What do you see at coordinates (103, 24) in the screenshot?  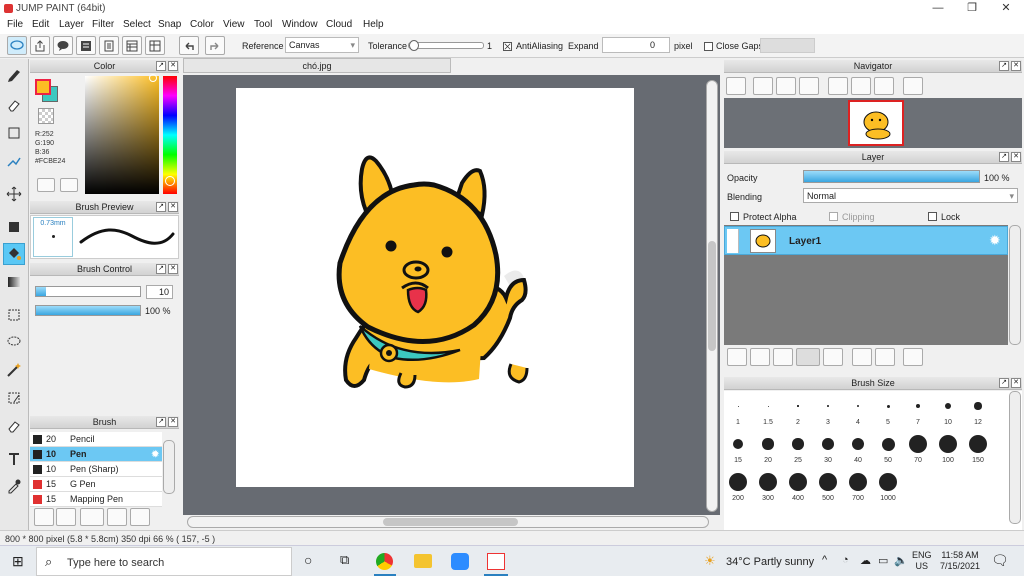 I see `menu-filter: Filter` at bounding box center [103, 24].